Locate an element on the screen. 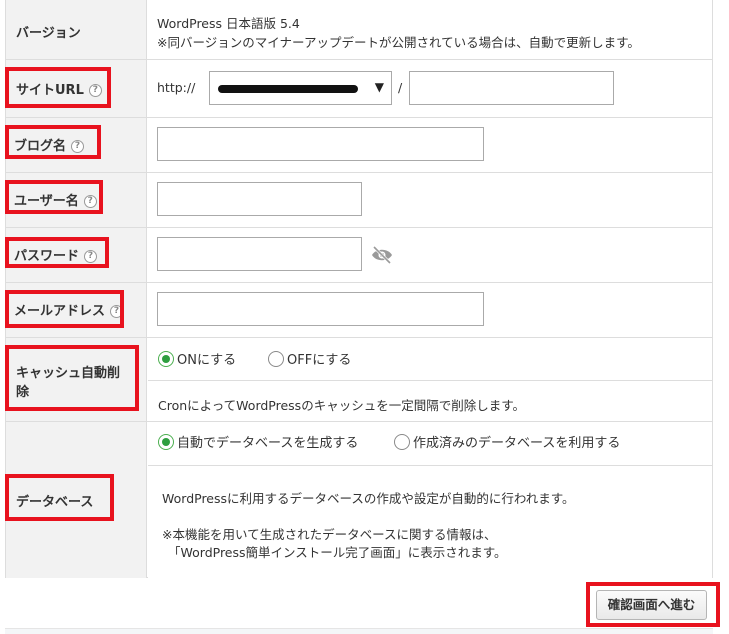  blog-name-label: ブログ名 is located at coordinates (40, 146).